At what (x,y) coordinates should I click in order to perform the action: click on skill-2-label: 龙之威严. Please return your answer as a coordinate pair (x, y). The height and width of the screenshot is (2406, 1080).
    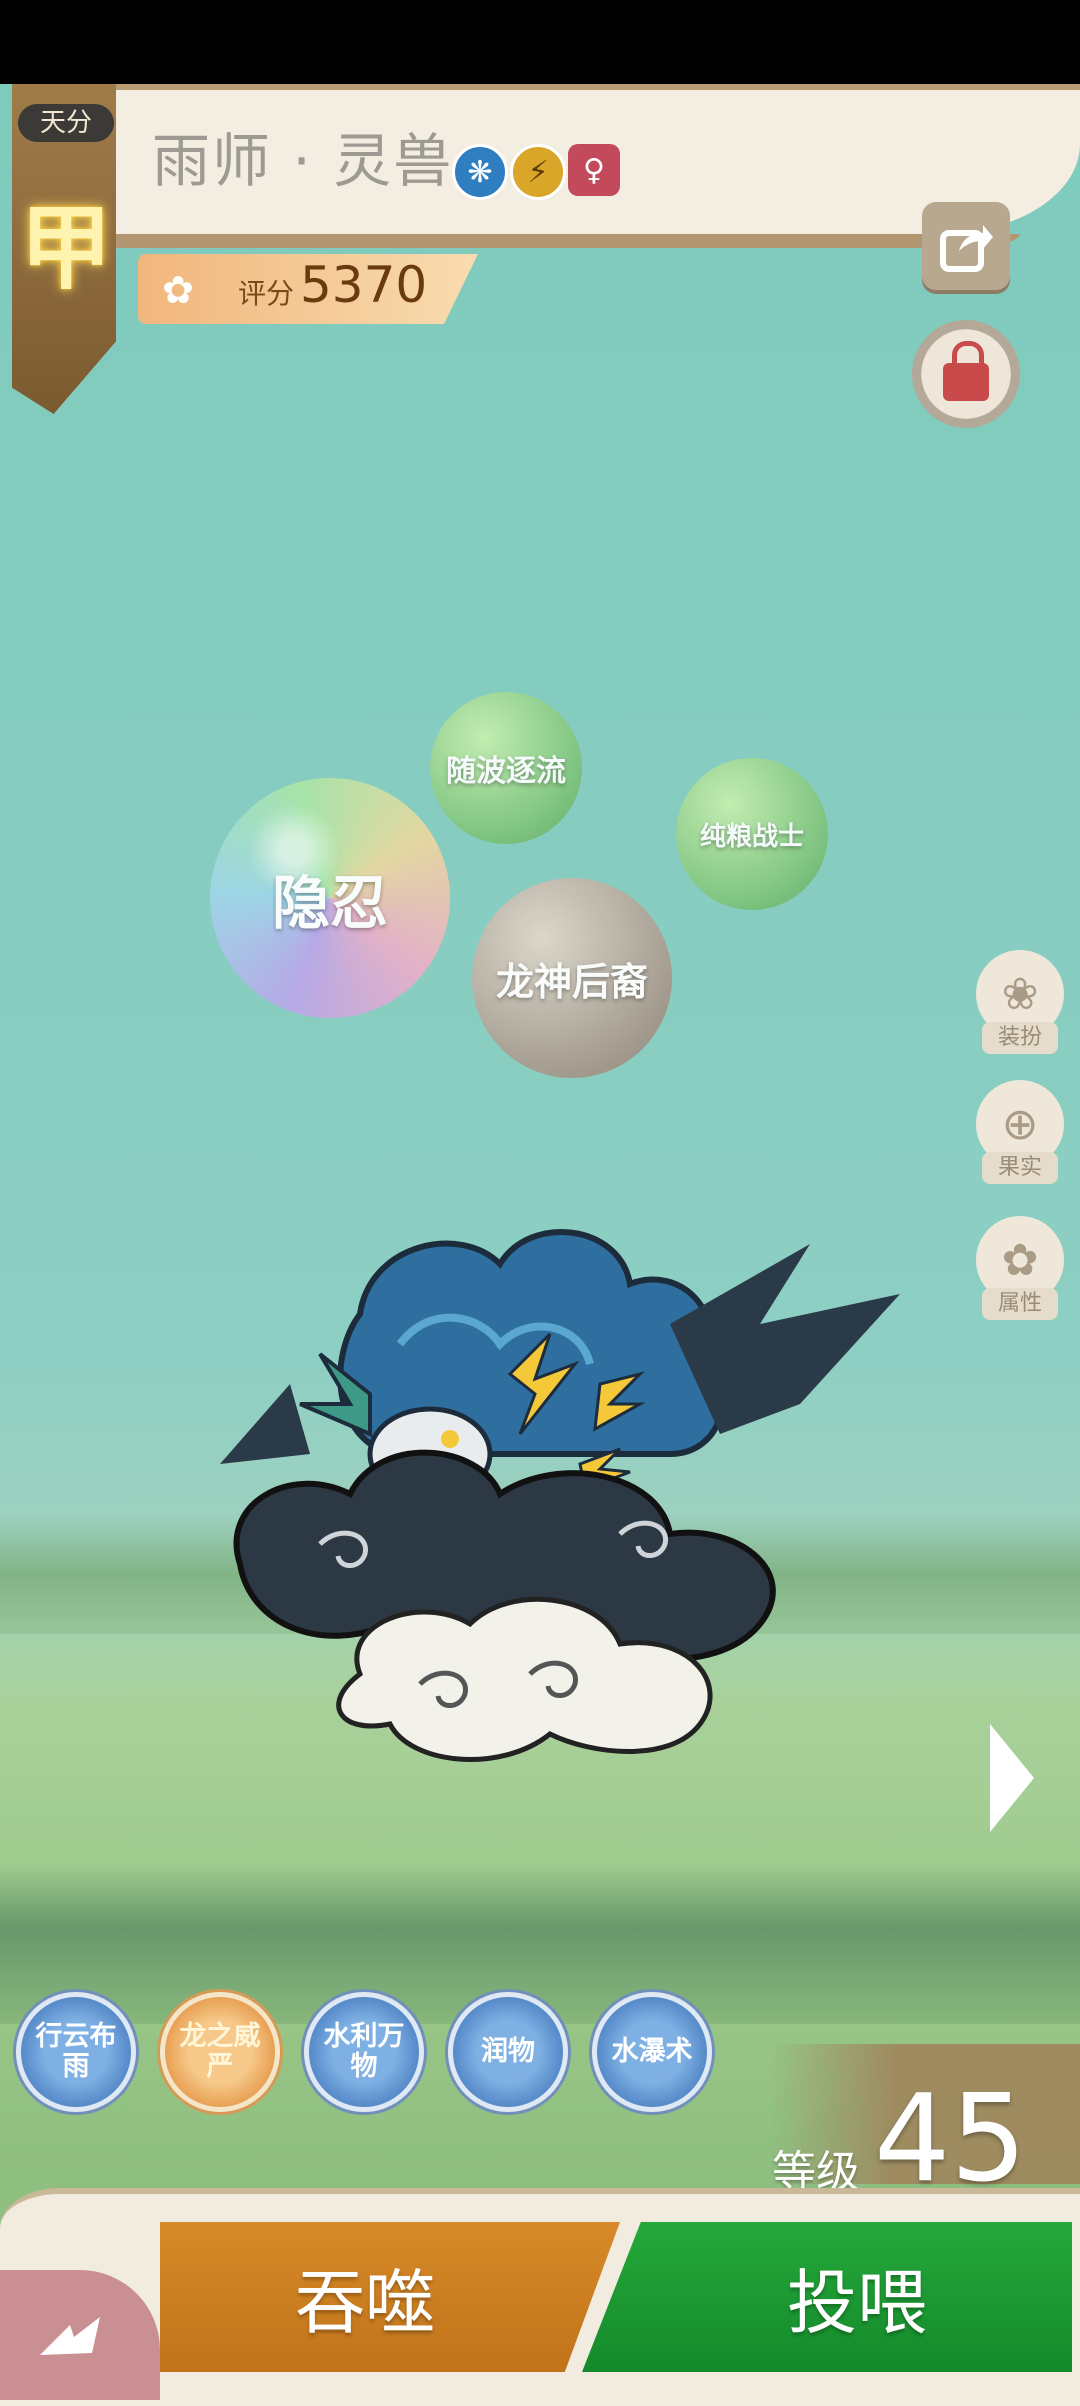
    Looking at the image, I should click on (220, 2051).